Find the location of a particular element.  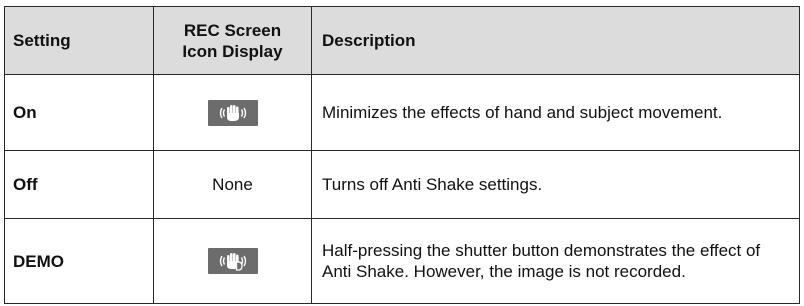

header-icon-display: REC Screen Icon Display is located at coordinates (232, 40).